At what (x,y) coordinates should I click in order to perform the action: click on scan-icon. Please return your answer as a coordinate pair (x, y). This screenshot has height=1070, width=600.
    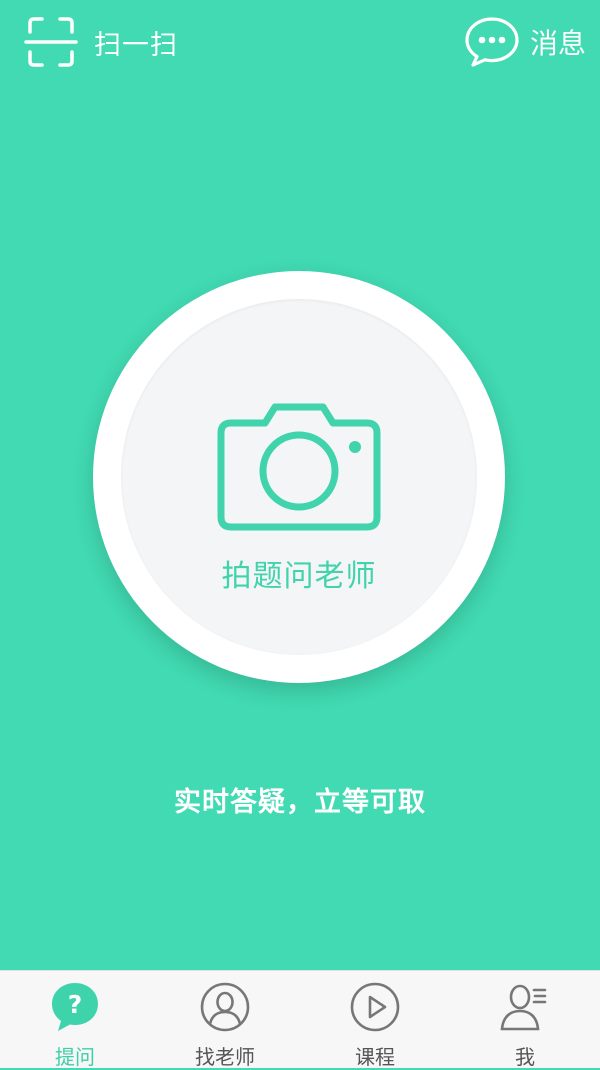
    Looking at the image, I should click on (51, 42).